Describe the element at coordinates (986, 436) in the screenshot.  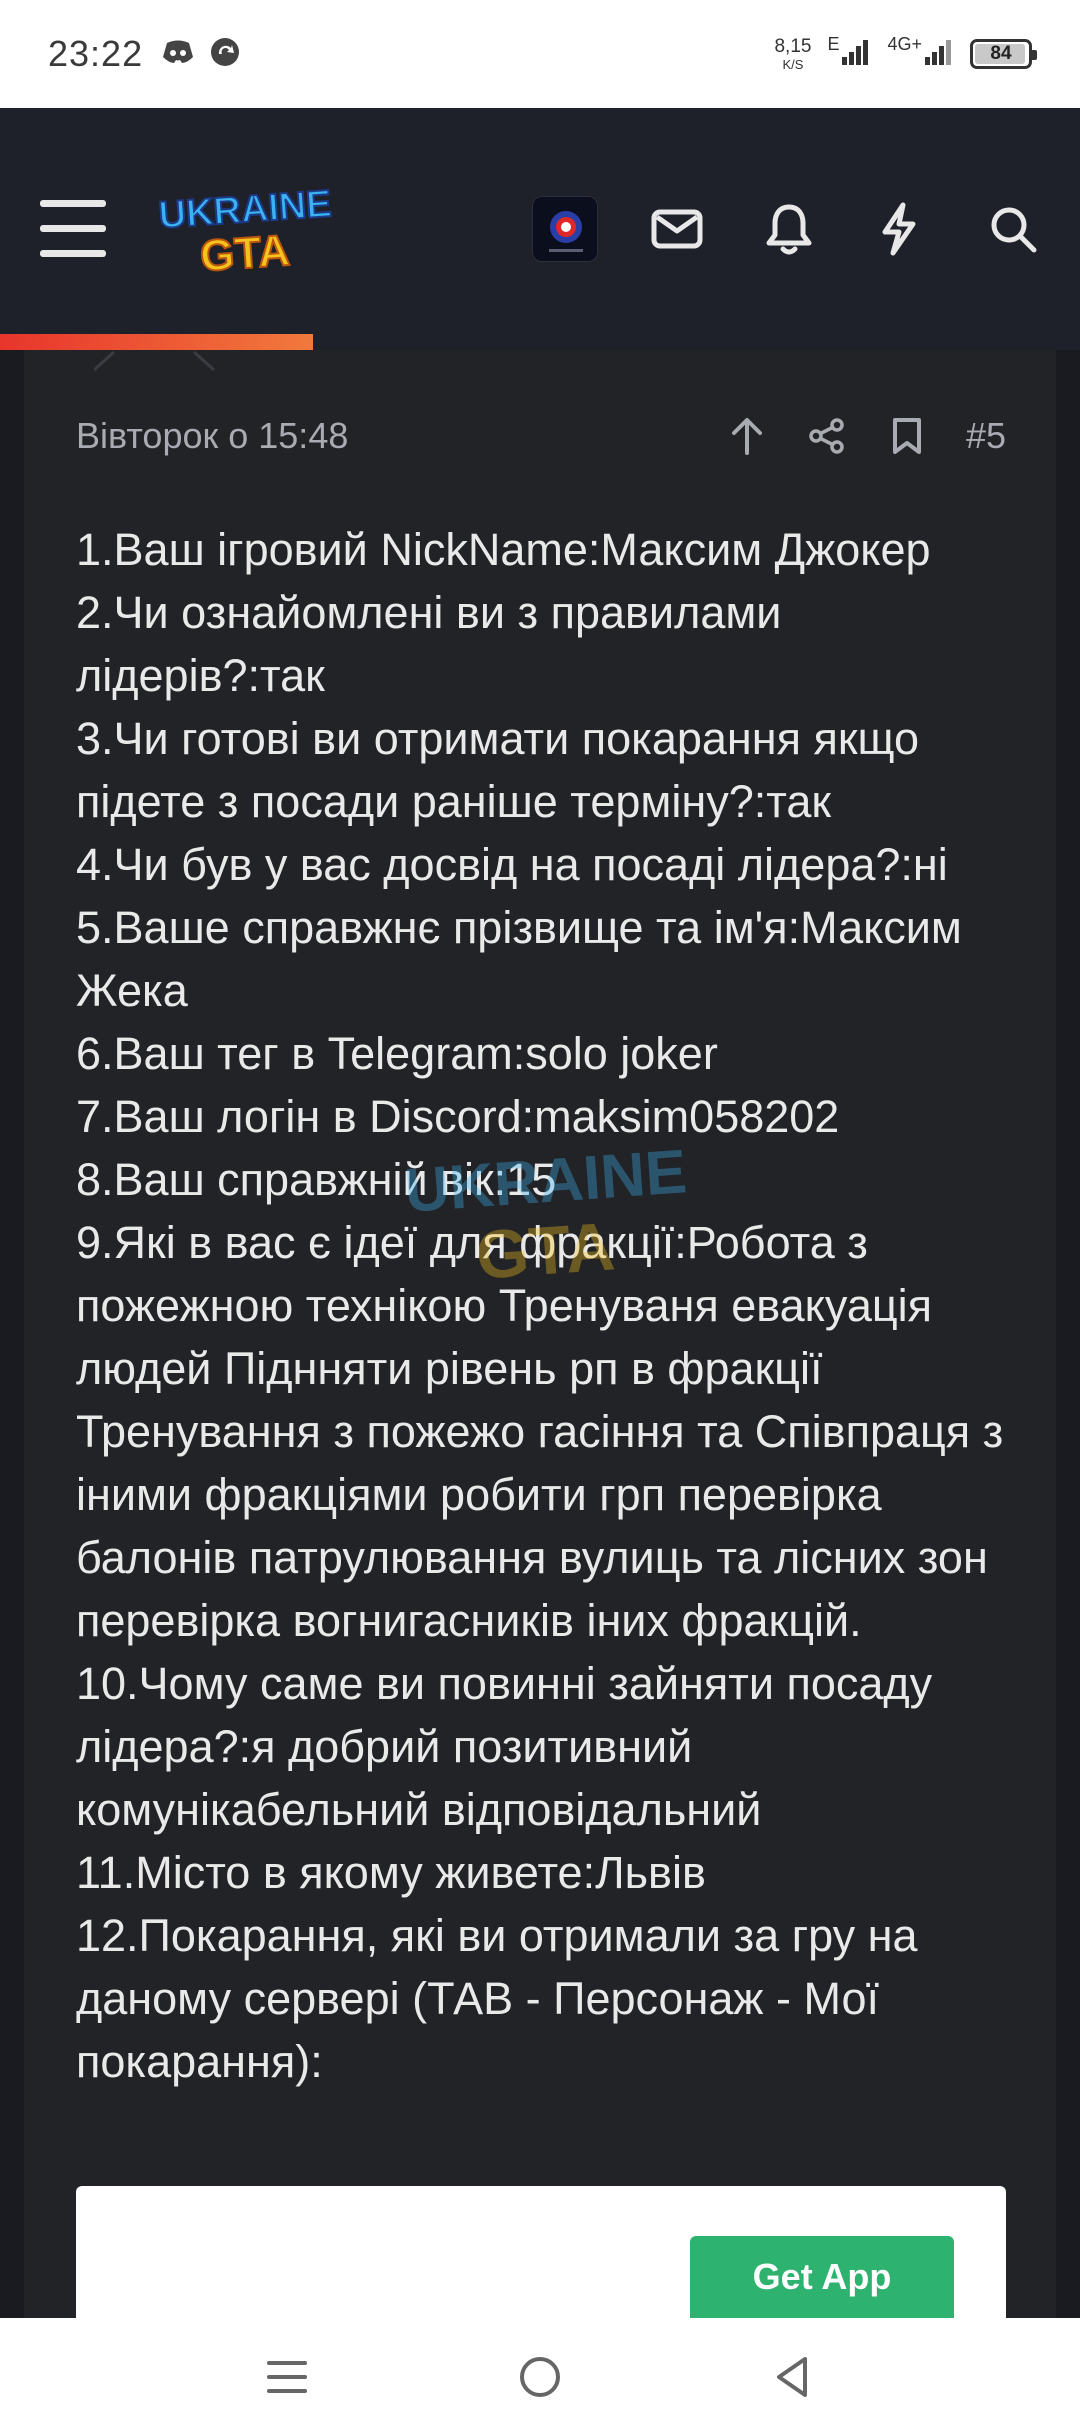
I see `post-number: #5` at that location.